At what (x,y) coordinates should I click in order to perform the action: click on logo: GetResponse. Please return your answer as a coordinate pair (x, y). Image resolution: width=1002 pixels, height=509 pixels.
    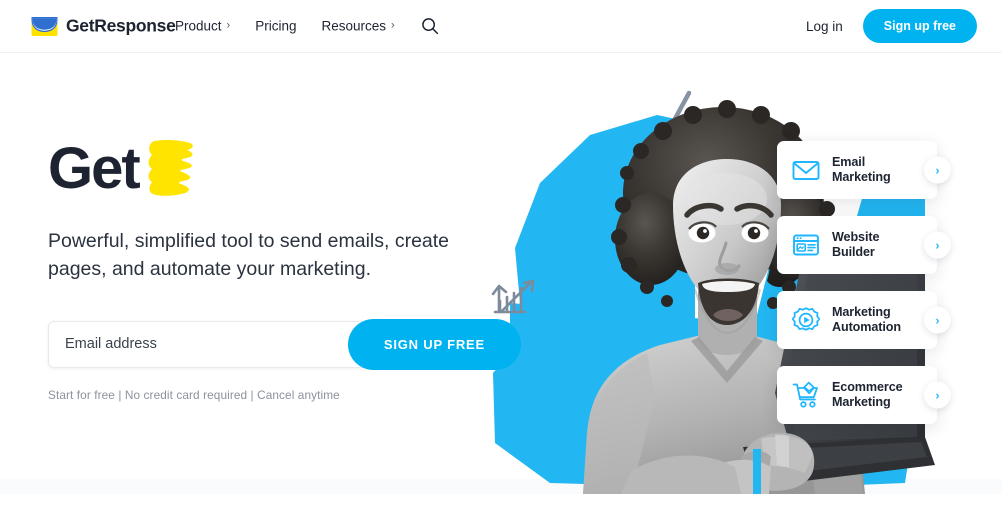
    Looking at the image, I should click on (103, 26).